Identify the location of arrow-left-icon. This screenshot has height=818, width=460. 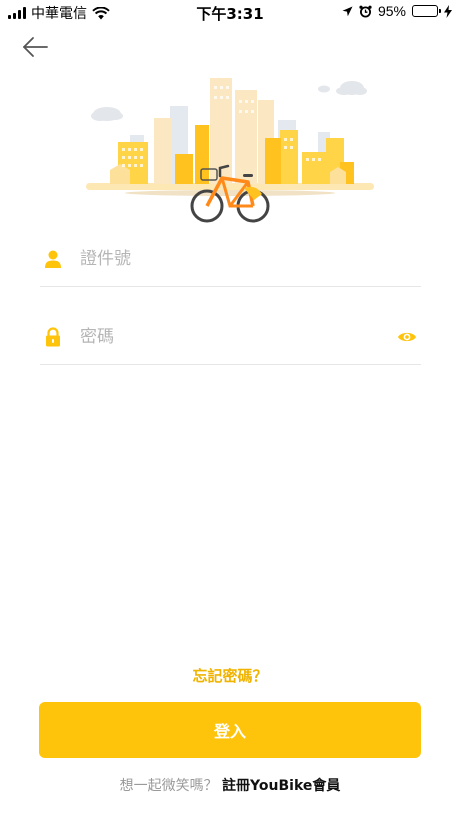
(35, 47).